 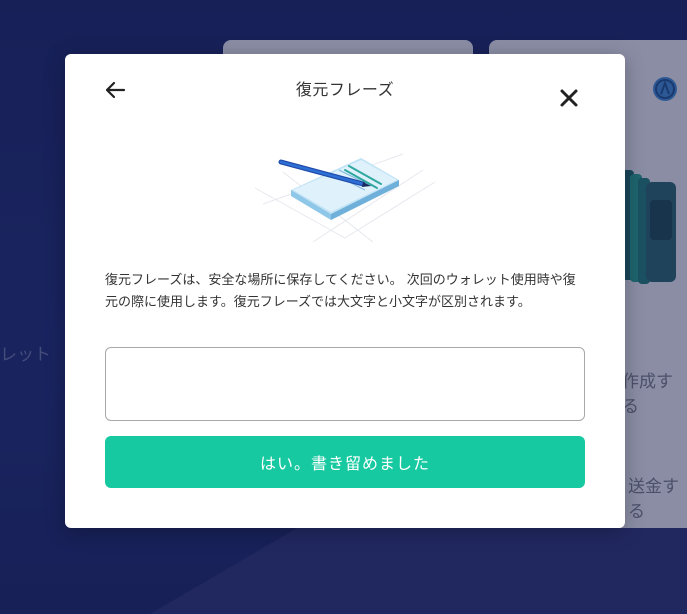 I want to click on recovery-phrase-input, so click(x=345, y=384).